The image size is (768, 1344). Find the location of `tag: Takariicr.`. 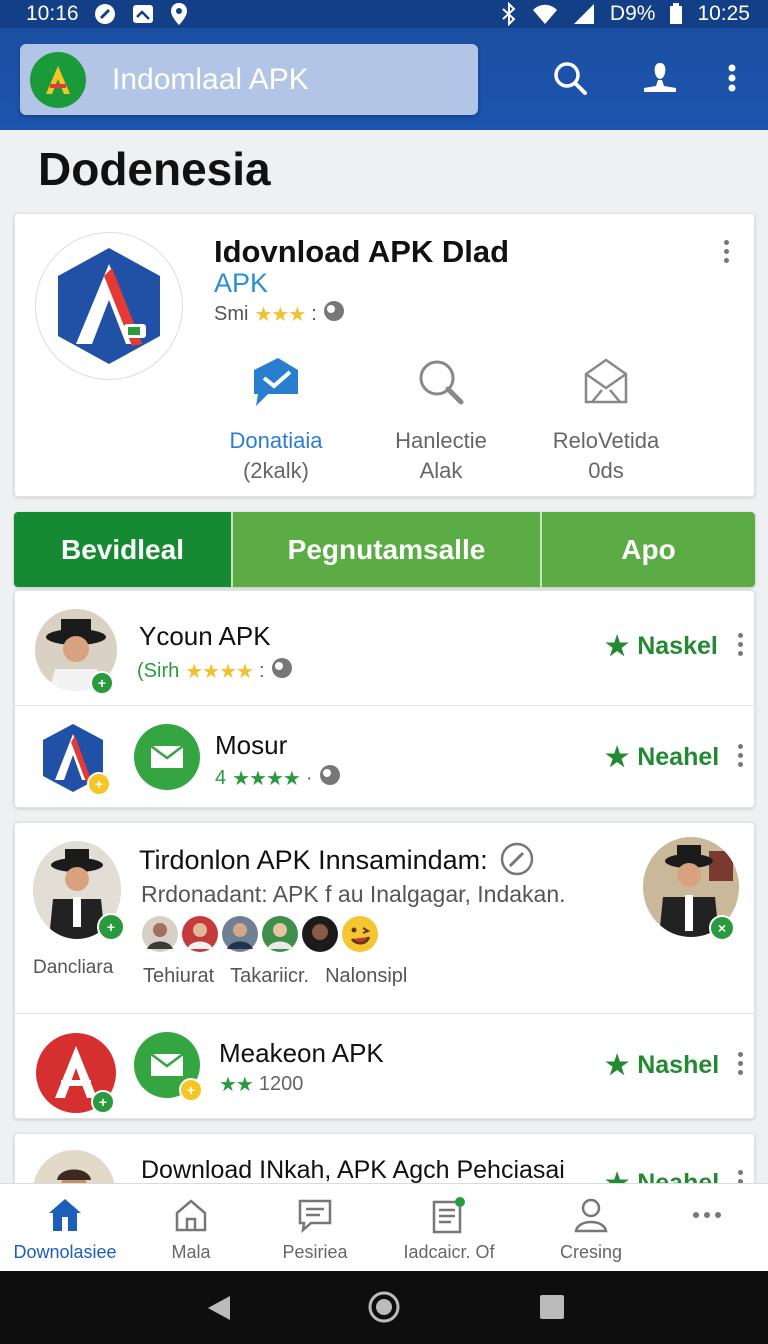

tag: Takariicr. is located at coordinates (269, 976).